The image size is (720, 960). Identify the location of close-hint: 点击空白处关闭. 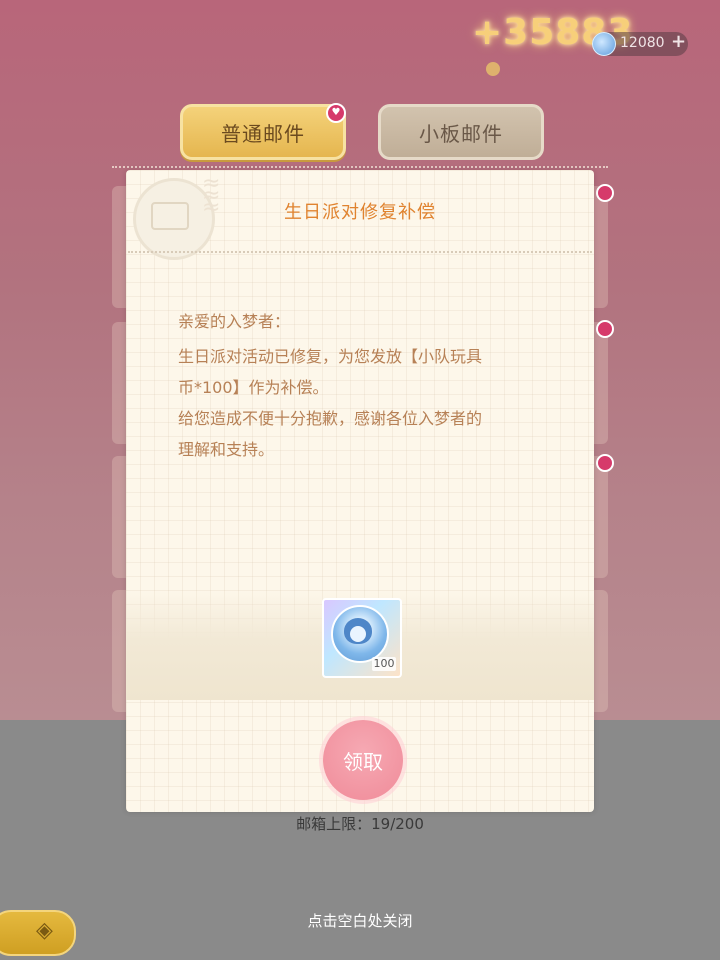
(360, 920).